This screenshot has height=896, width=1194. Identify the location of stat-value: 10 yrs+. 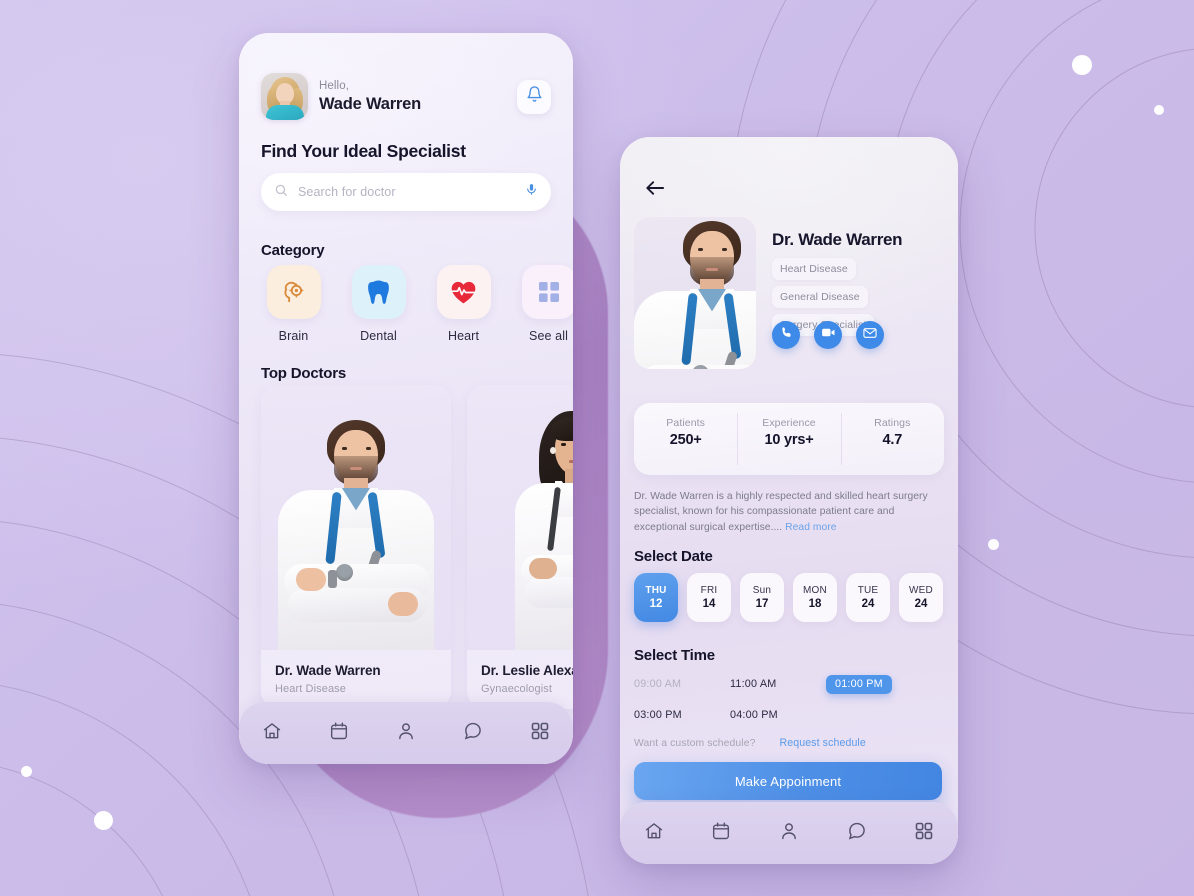
(789, 440).